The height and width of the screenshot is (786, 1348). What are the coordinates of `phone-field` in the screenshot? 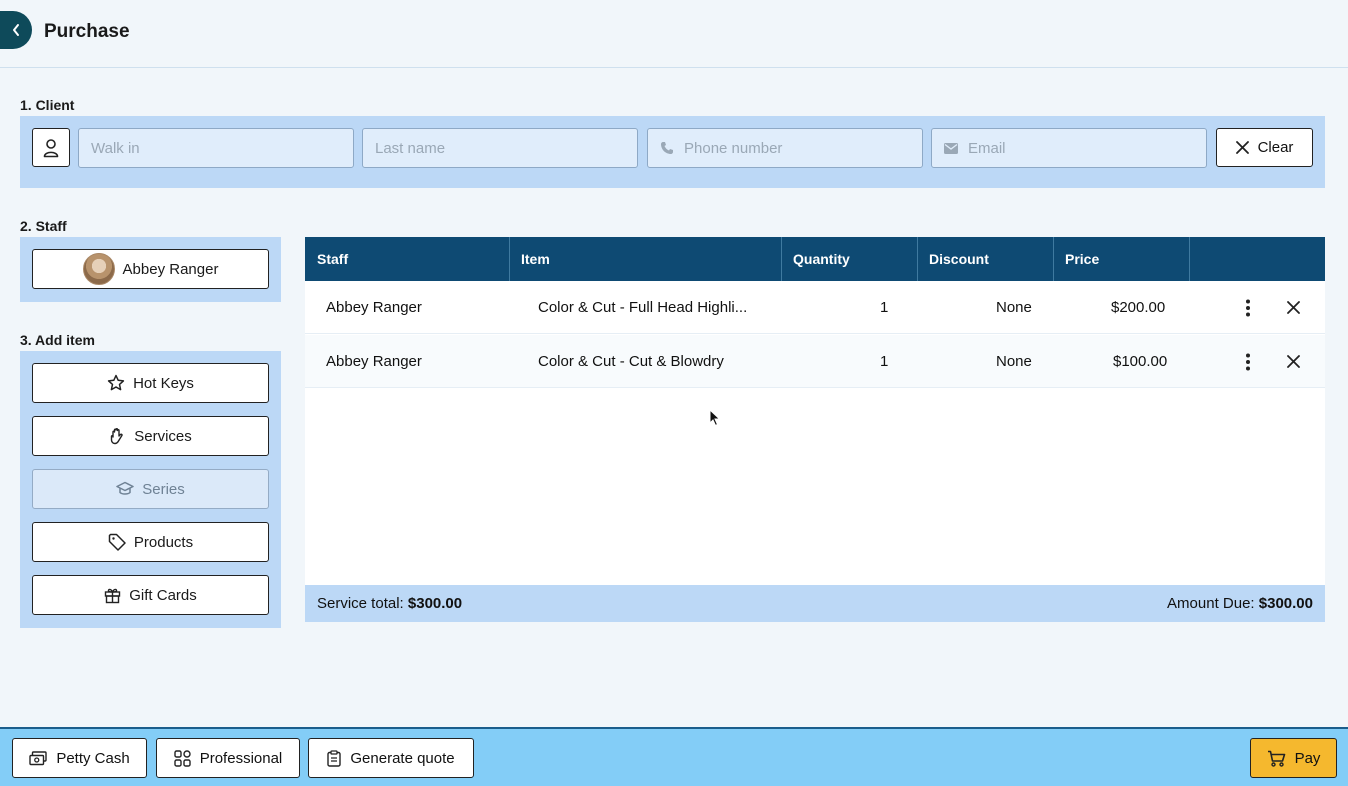 It's located at (785, 148).